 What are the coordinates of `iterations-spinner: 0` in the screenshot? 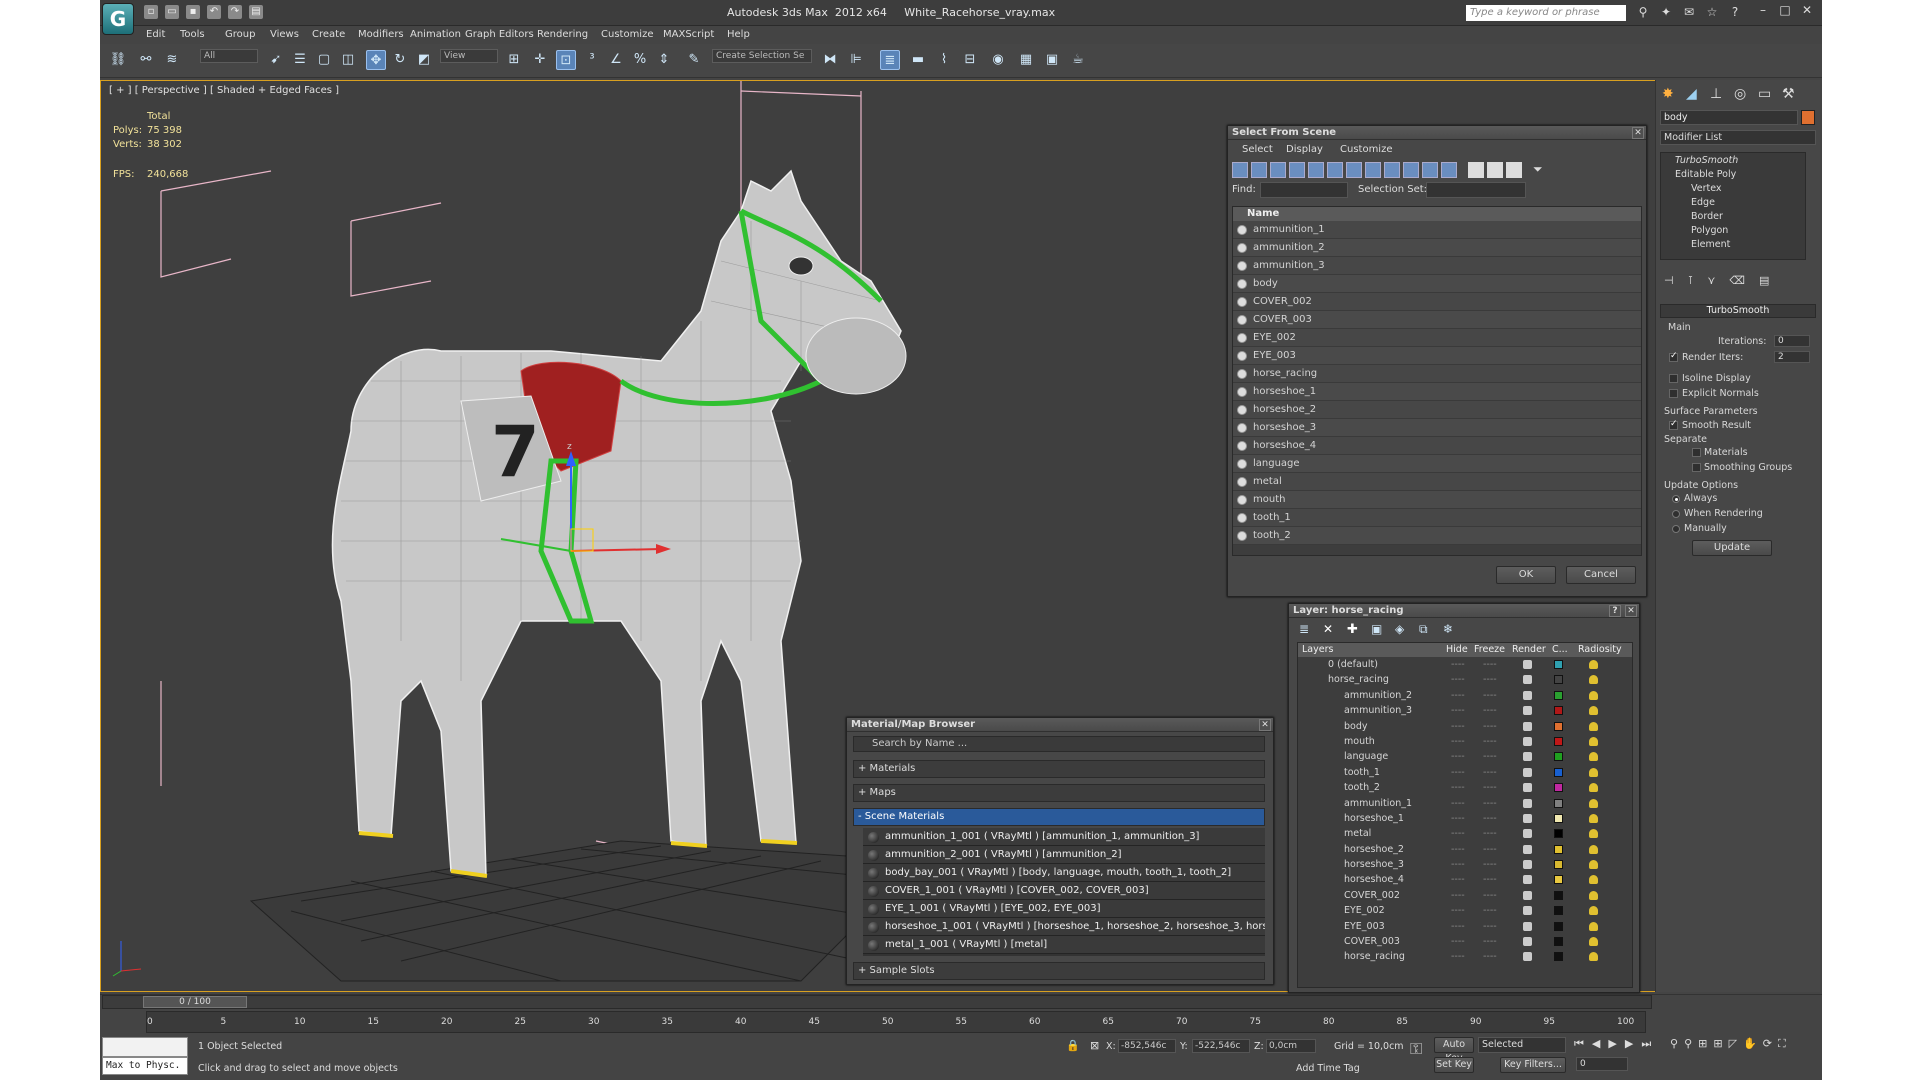 It's located at (1792, 341).